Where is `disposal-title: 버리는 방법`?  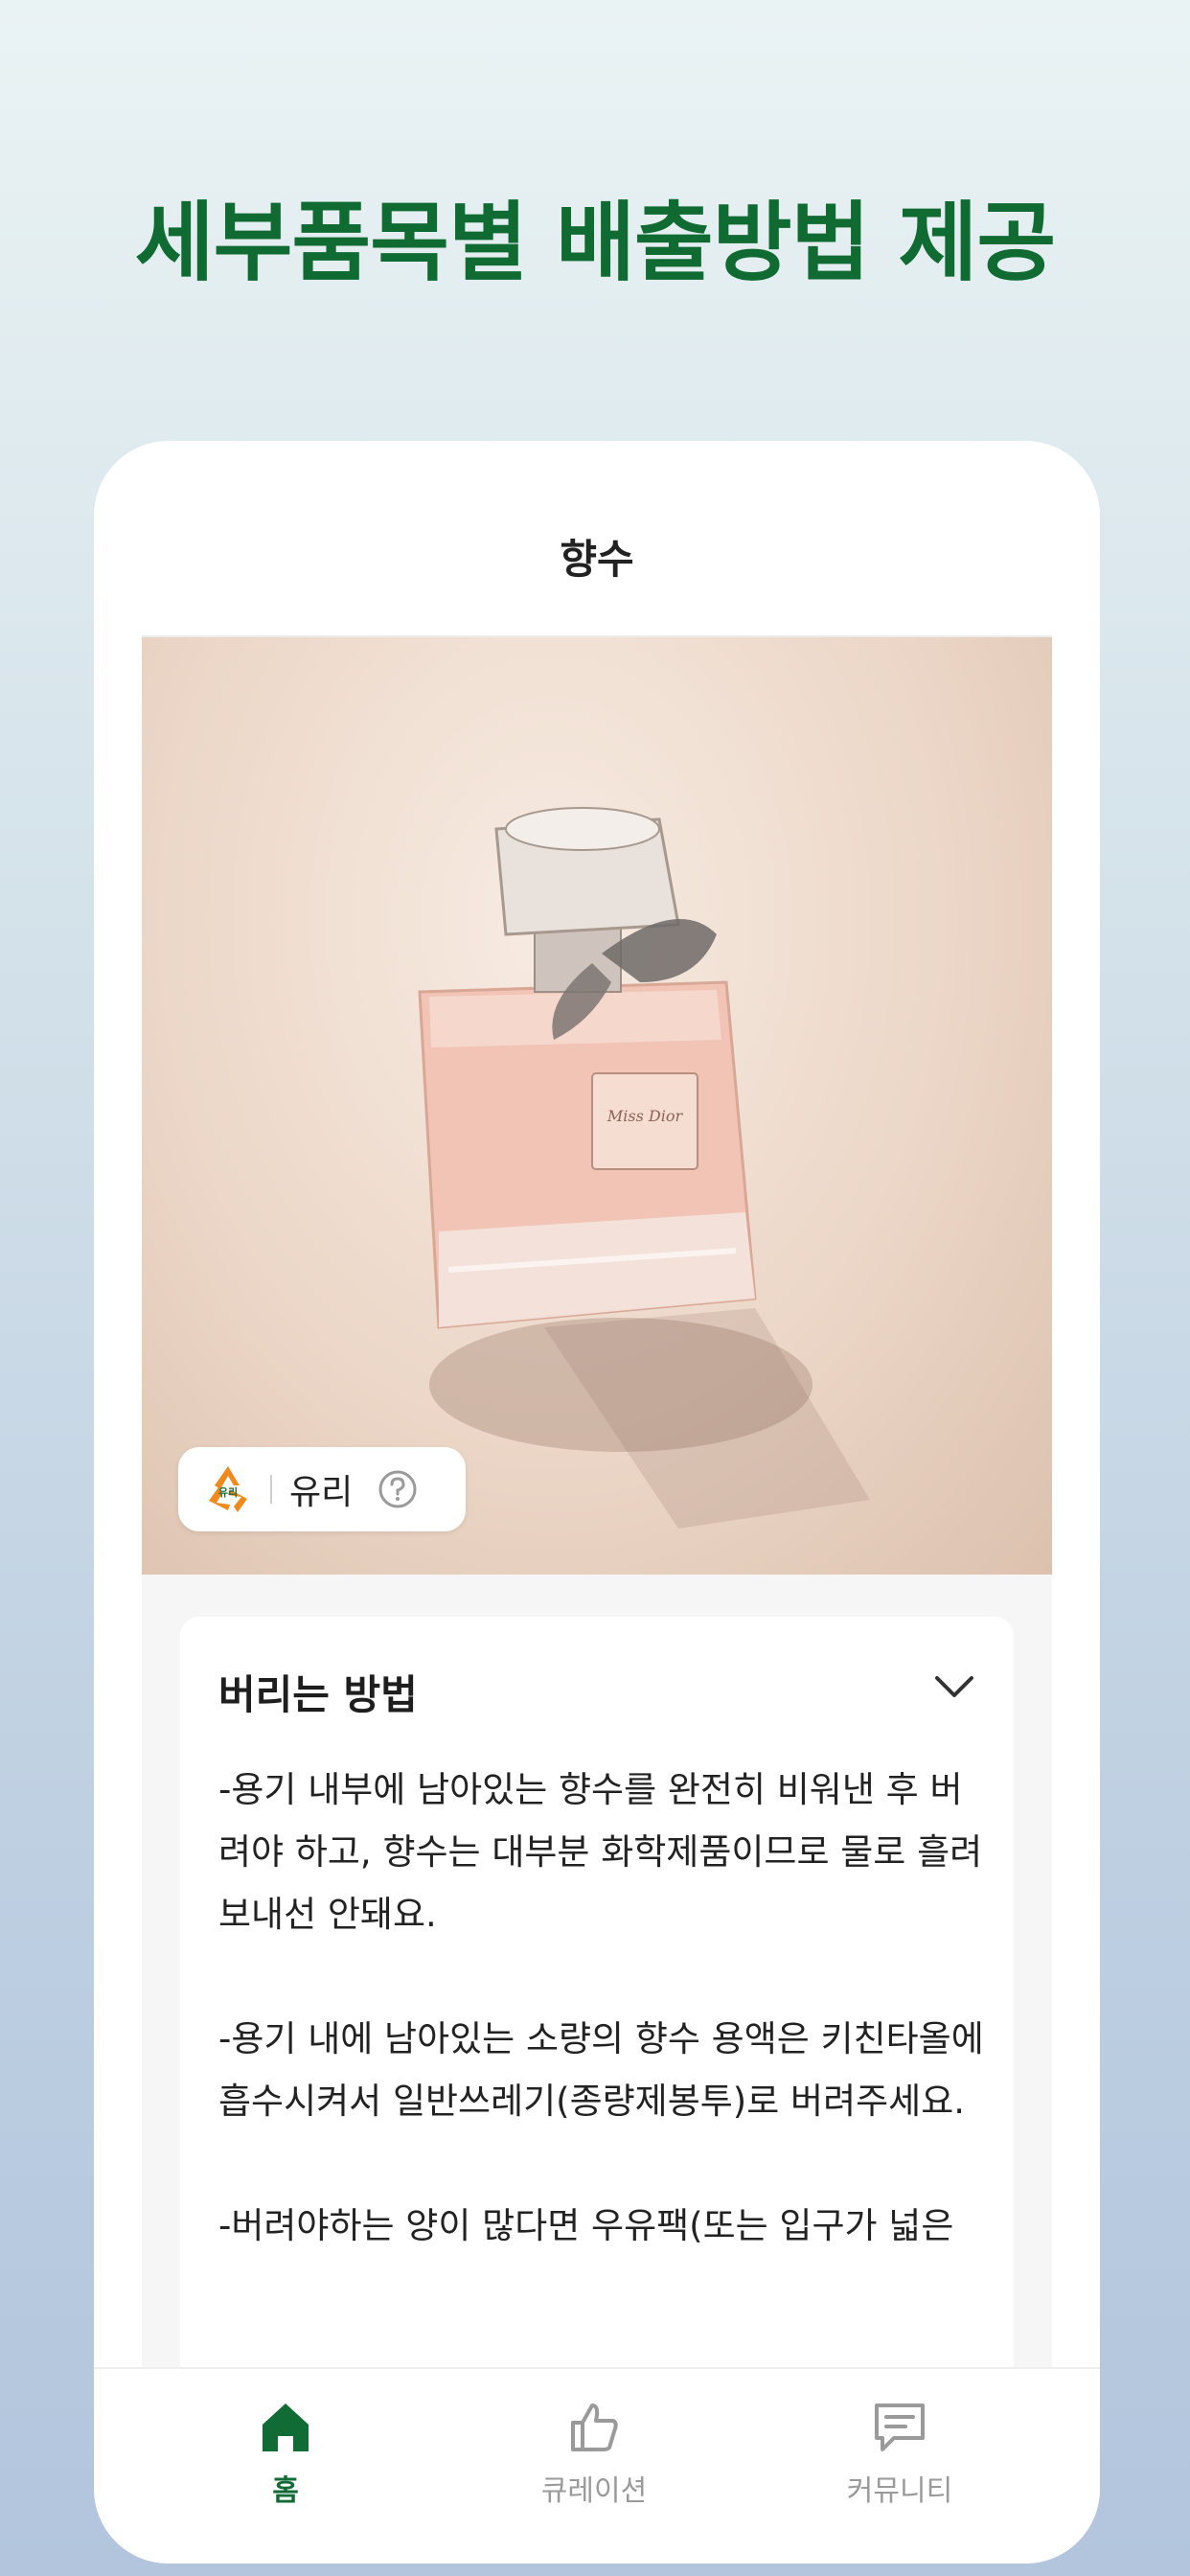 disposal-title: 버리는 방법 is located at coordinates (318, 1694).